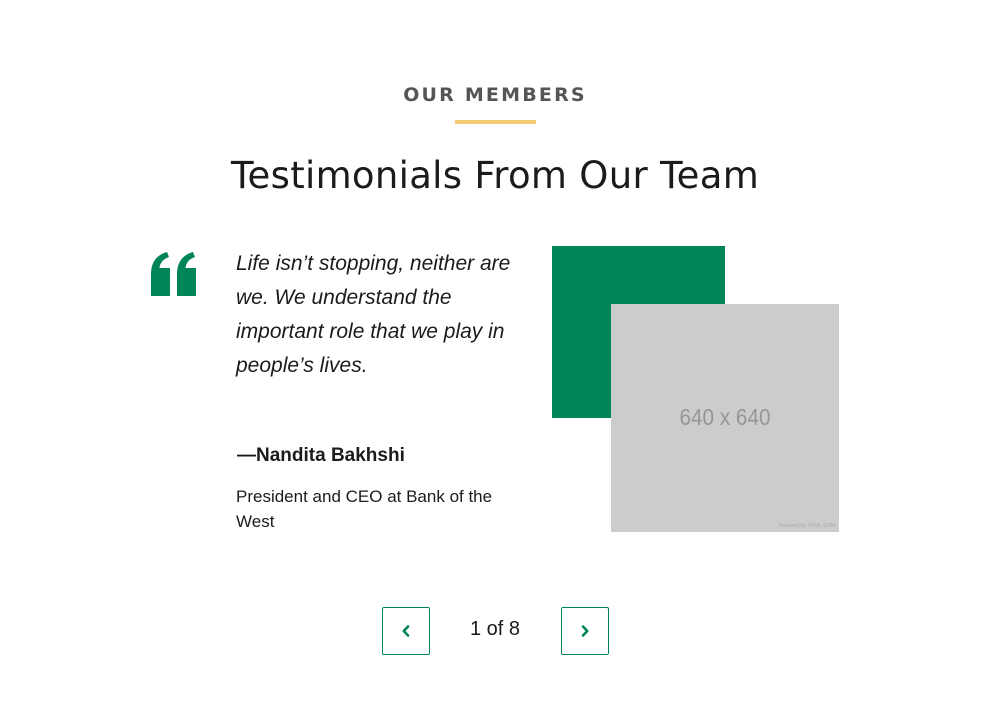 This screenshot has width=990, height=715. I want to click on placeholder-size-label: 640 x 640, so click(725, 417).